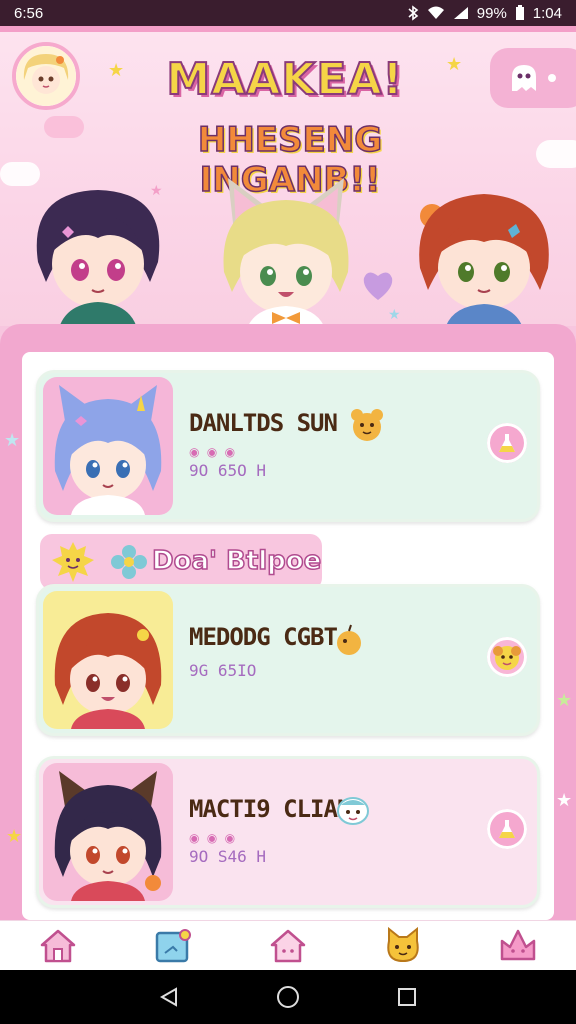  Describe the element at coordinates (407, 997) in the screenshot. I see `recents-icon` at that location.